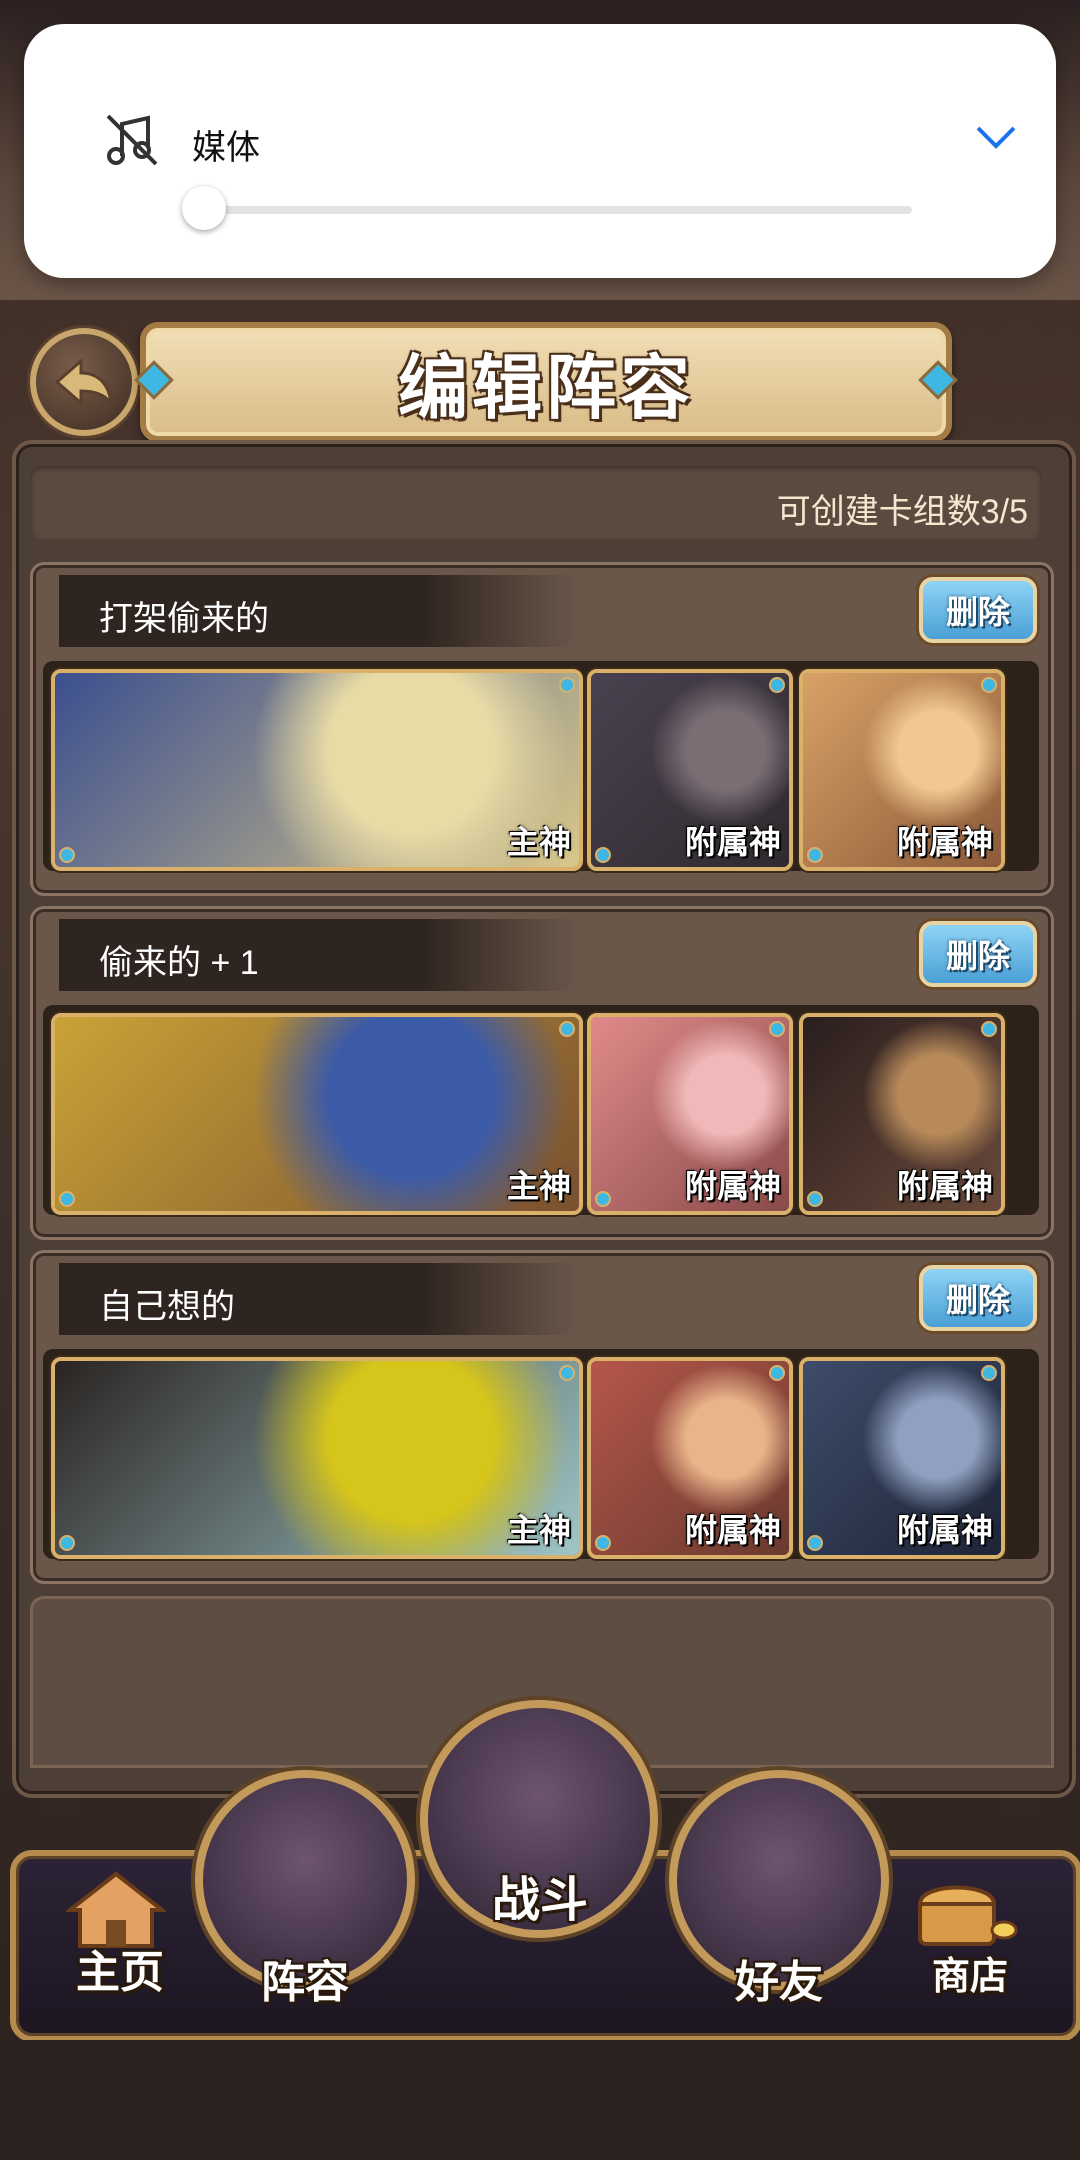 This screenshot has height=2160, width=1080. I want to click on deck-name-bar: 自己想的, so click(319, 1299).